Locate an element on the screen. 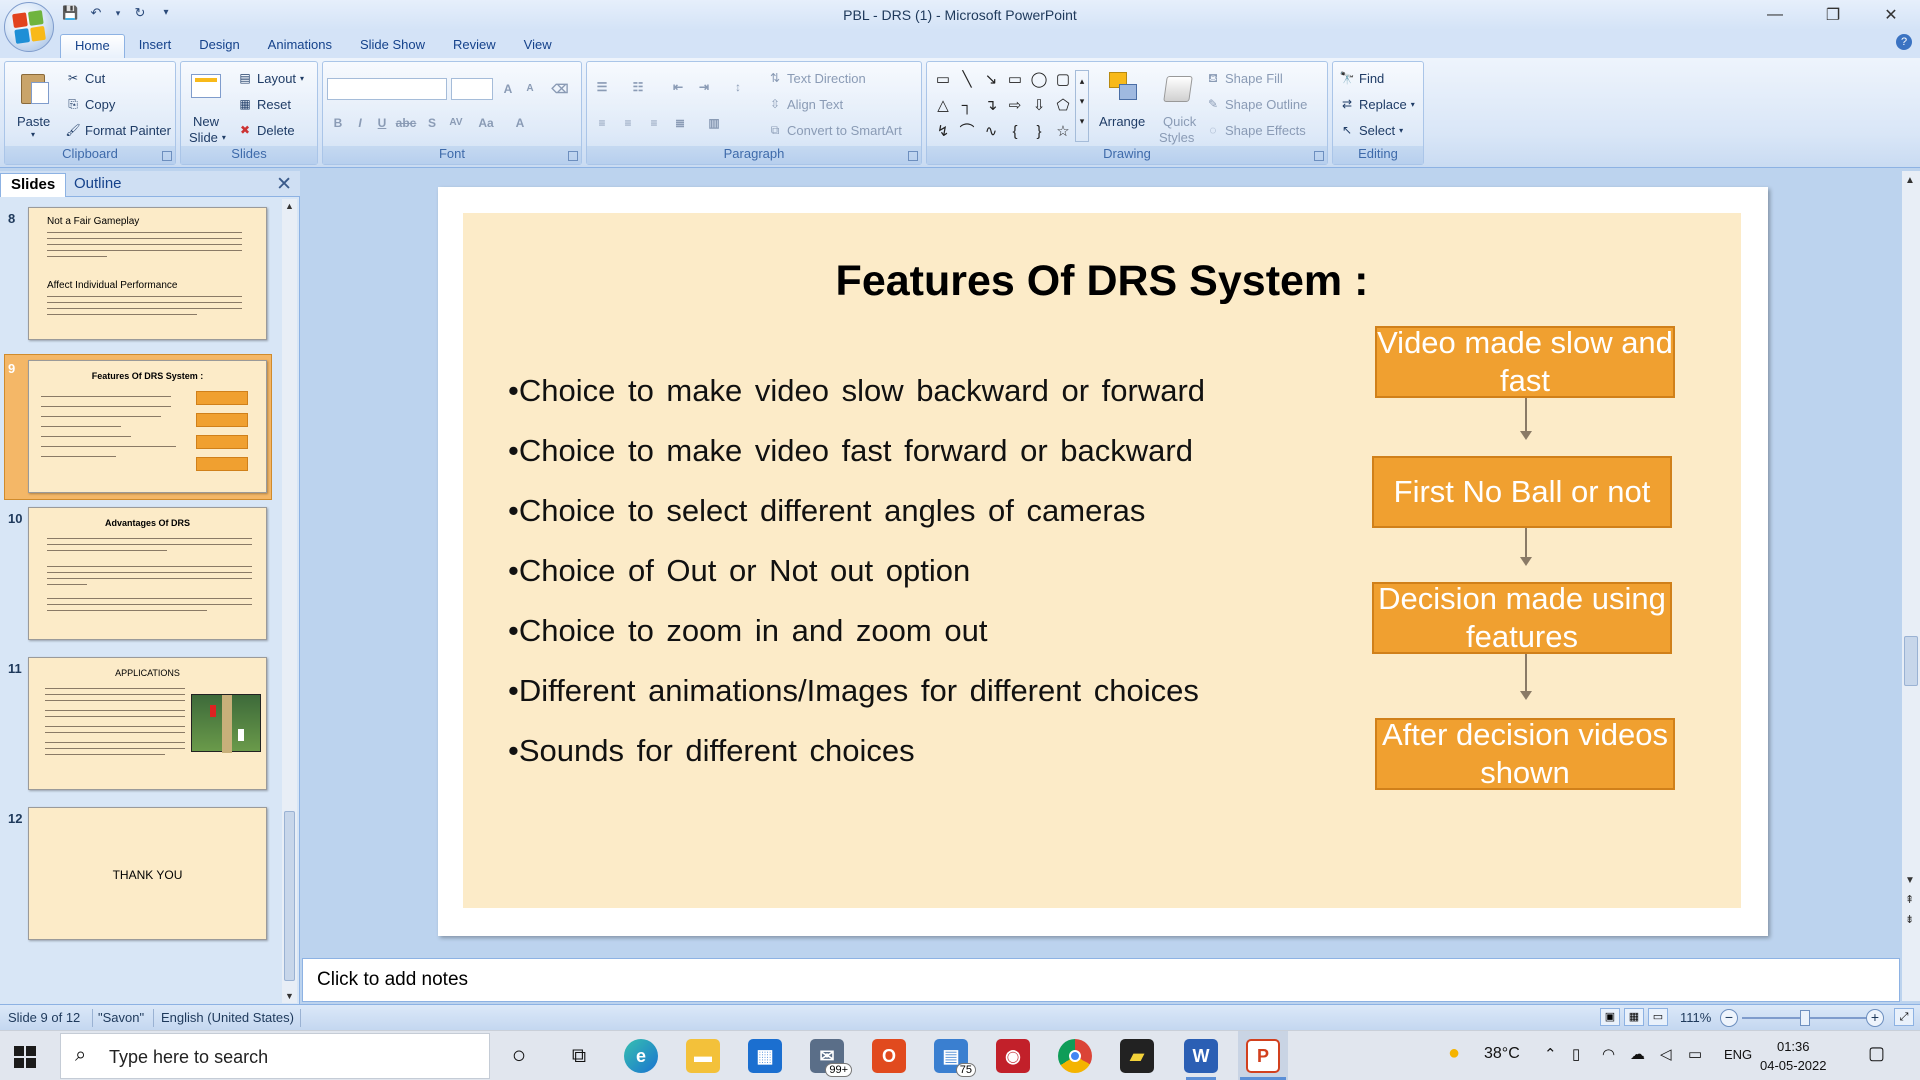 The width and height of the screenshot is (1920, 1080). shrink-font-icon: A is located at coordinates (530, 89).